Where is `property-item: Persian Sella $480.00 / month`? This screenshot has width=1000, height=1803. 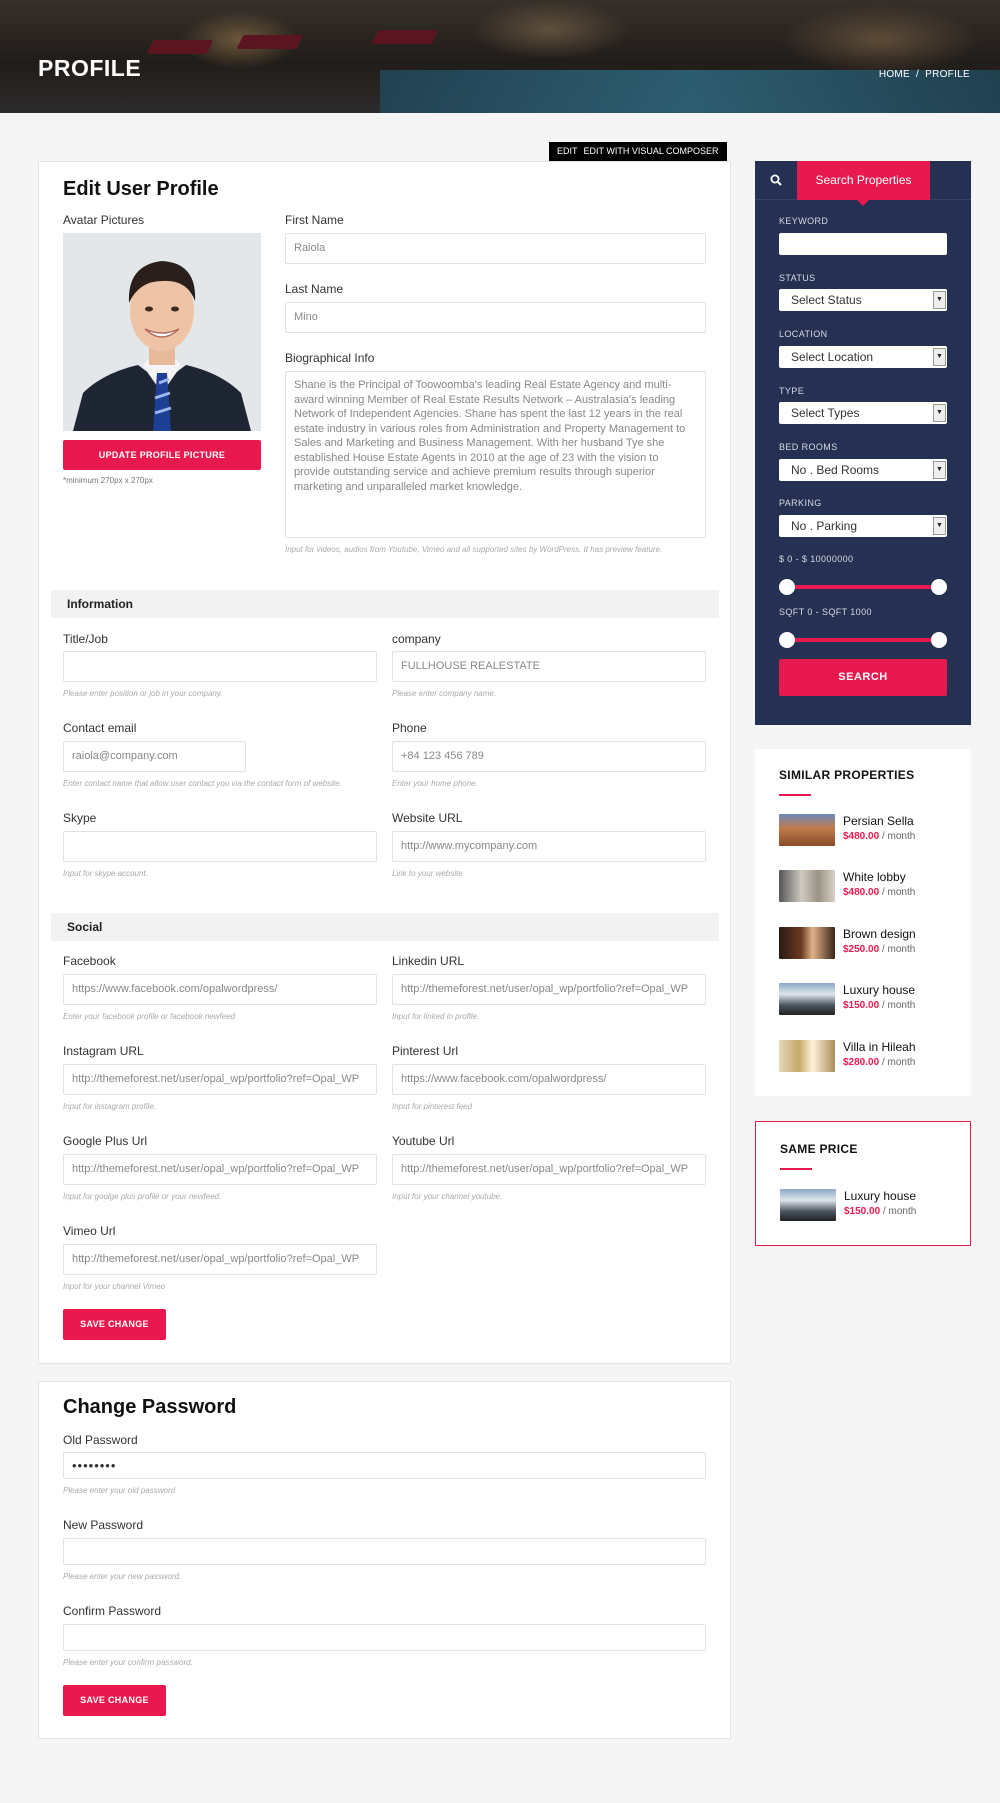 property-item: Persian Sella $480.00 / month is located at coordinates (869, 830).